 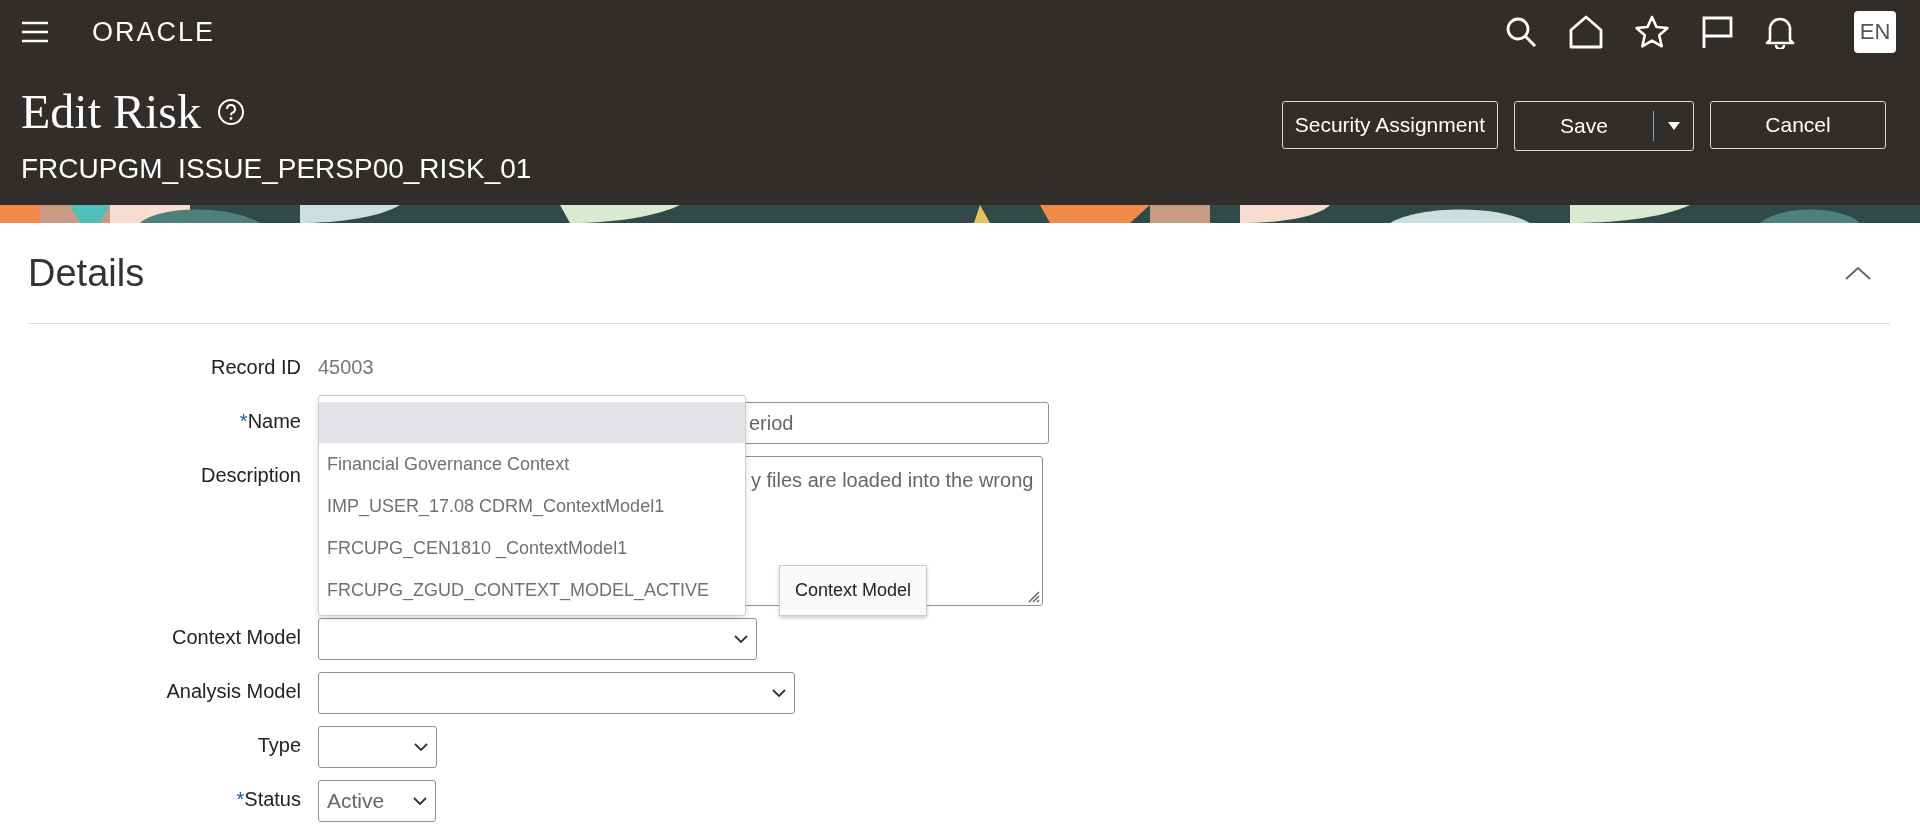 What do you see at coordinates (1673, 125) in the screenshot?
I see `caret-icon` at bounding box center [1673, 125].